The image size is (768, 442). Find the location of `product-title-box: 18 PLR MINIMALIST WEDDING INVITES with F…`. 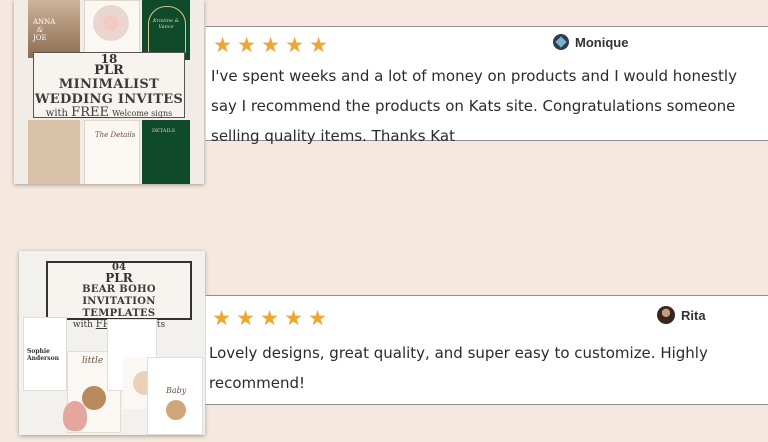

product-title-box: 18 PLR MINIMALIST WEDDING INVITES with F… is located at coordinates (109, 86).